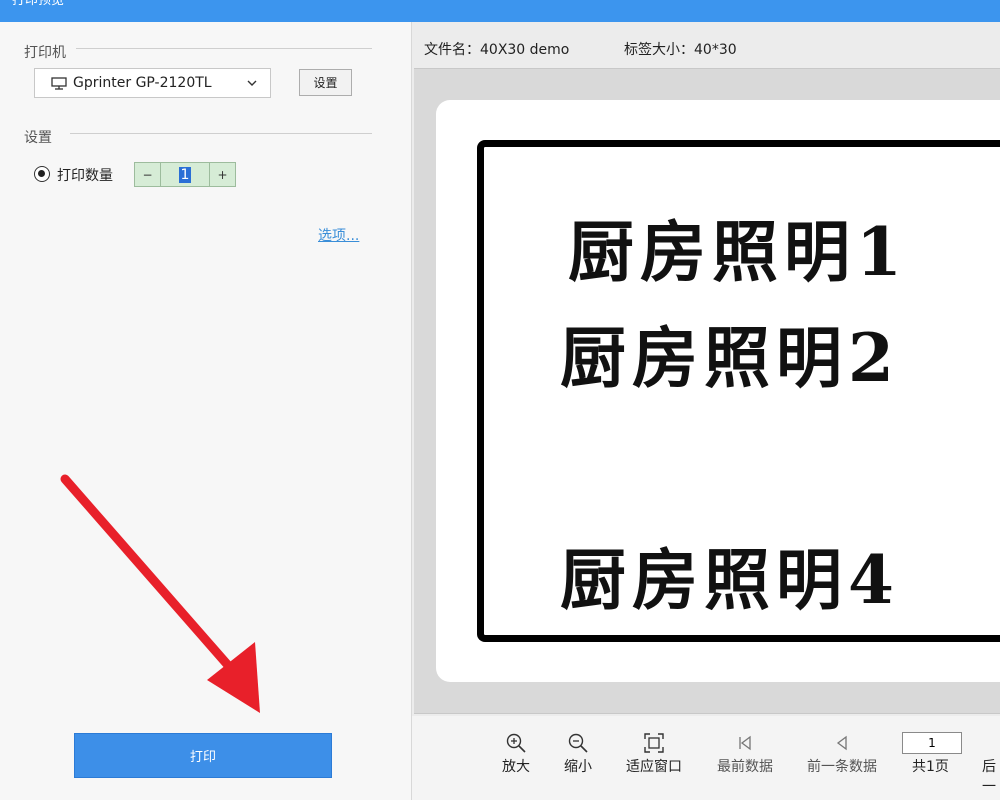 This screenshot has height=800, width=1000. I want to click on printer-select: Gprinter GP-2120TL, so click(152, 83).